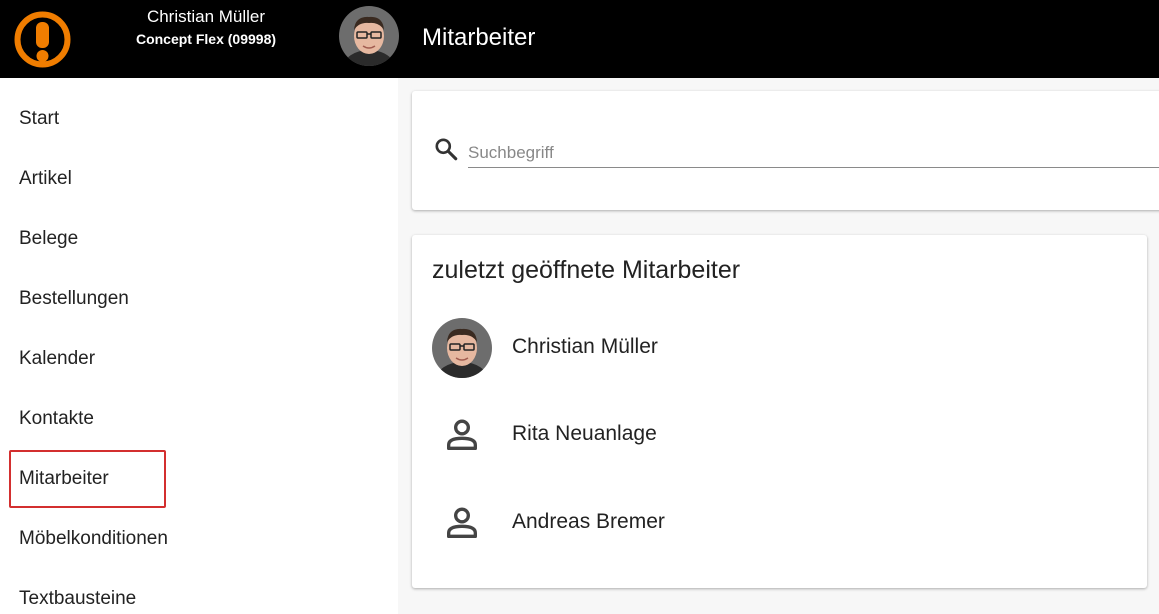  I want to click on search-card, so click(785, 150).